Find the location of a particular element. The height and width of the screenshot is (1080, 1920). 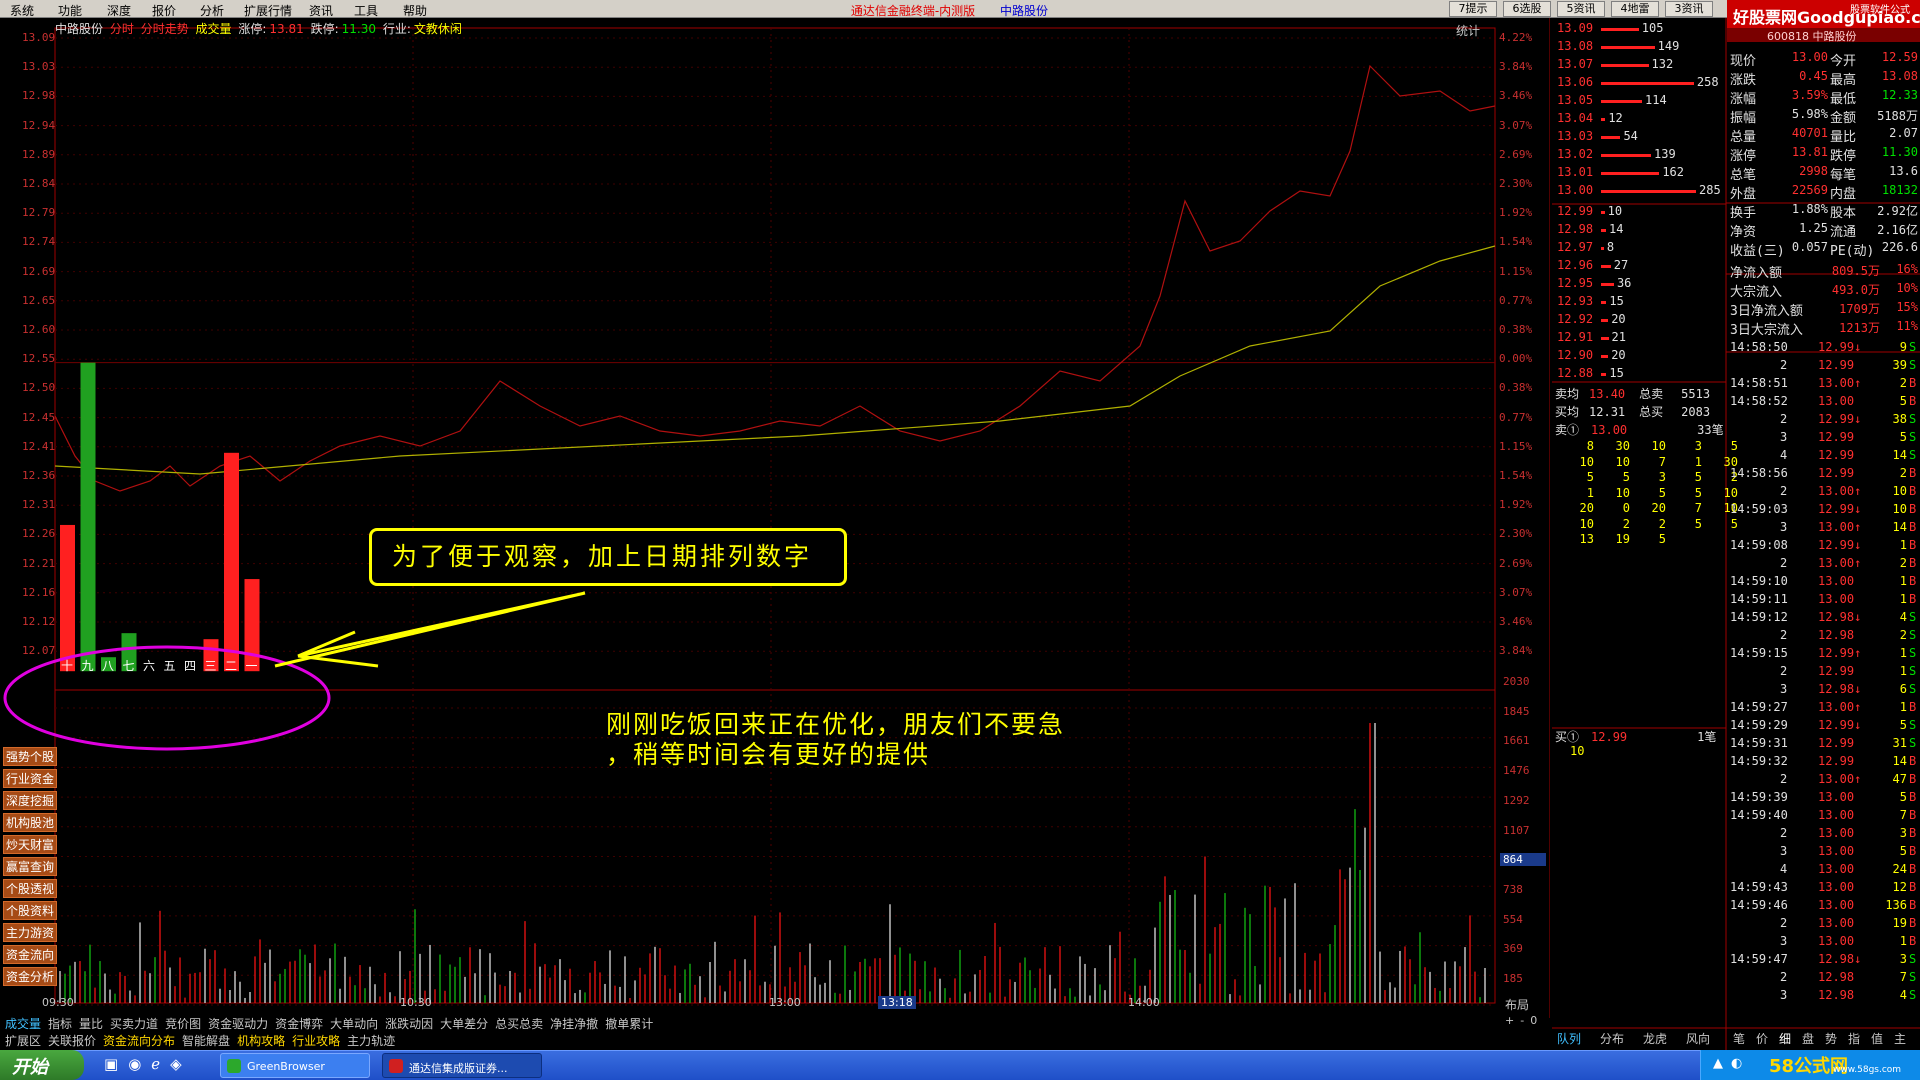

sell-price: 13.05 is located at coordinates (1575, 100).